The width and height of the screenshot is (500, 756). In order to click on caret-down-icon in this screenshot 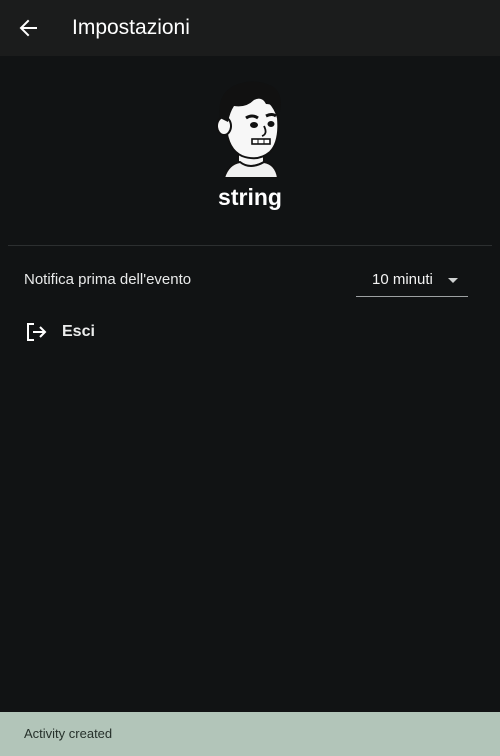, I will do `click(453, 280)`.